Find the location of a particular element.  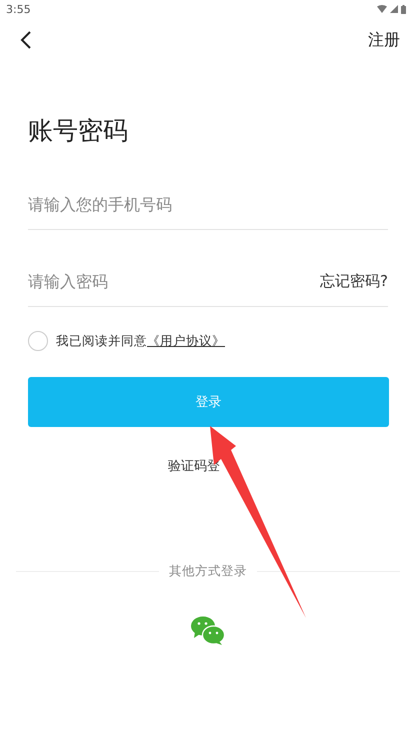

chat-bubbles-icon is located at coordinates (208, 631).